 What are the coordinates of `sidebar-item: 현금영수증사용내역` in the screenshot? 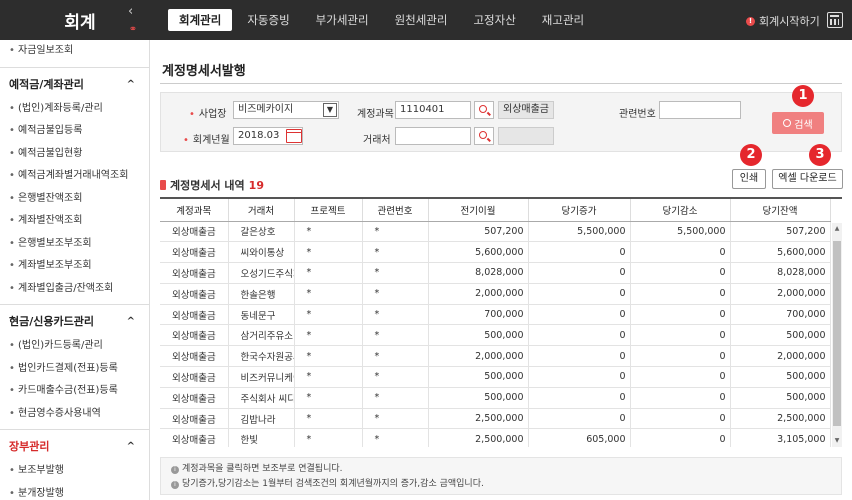 It's located at (74, 414).